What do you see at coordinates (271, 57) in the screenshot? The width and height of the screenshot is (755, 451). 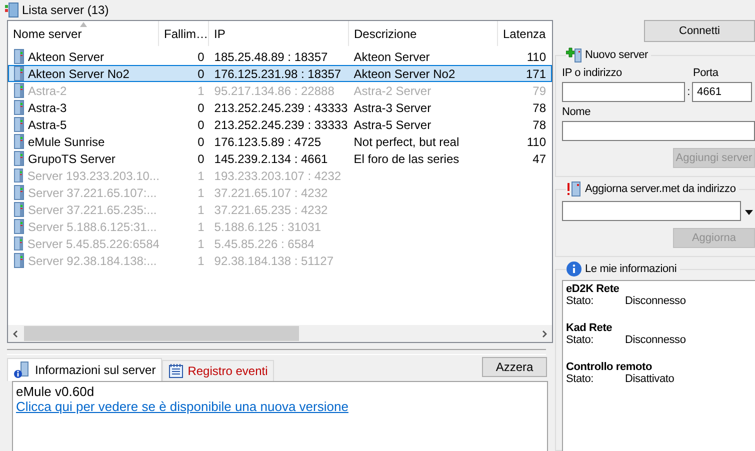 I see `table-cell: 185.25.48.89 : 18357` at bounding box center [271, 57].